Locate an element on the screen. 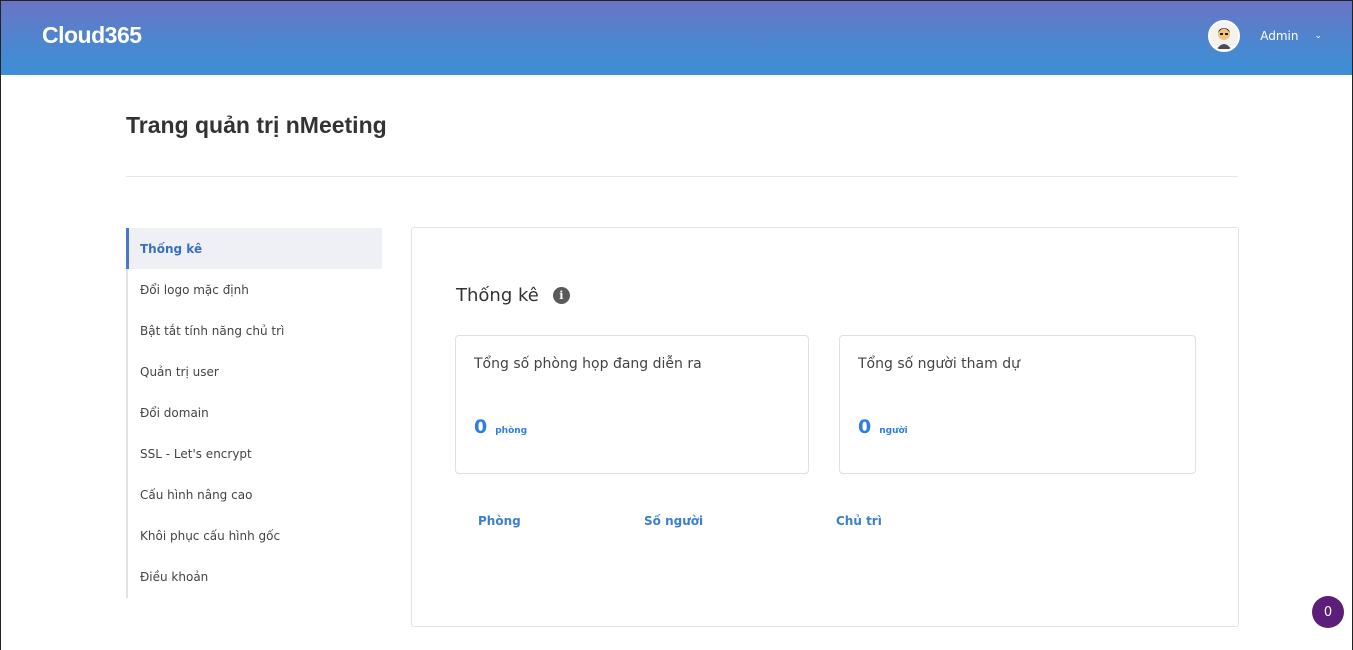  active-rooms-card: Tổng số phòng họp đang diễn ra 0 phòng is located at coordinates (632, 404).